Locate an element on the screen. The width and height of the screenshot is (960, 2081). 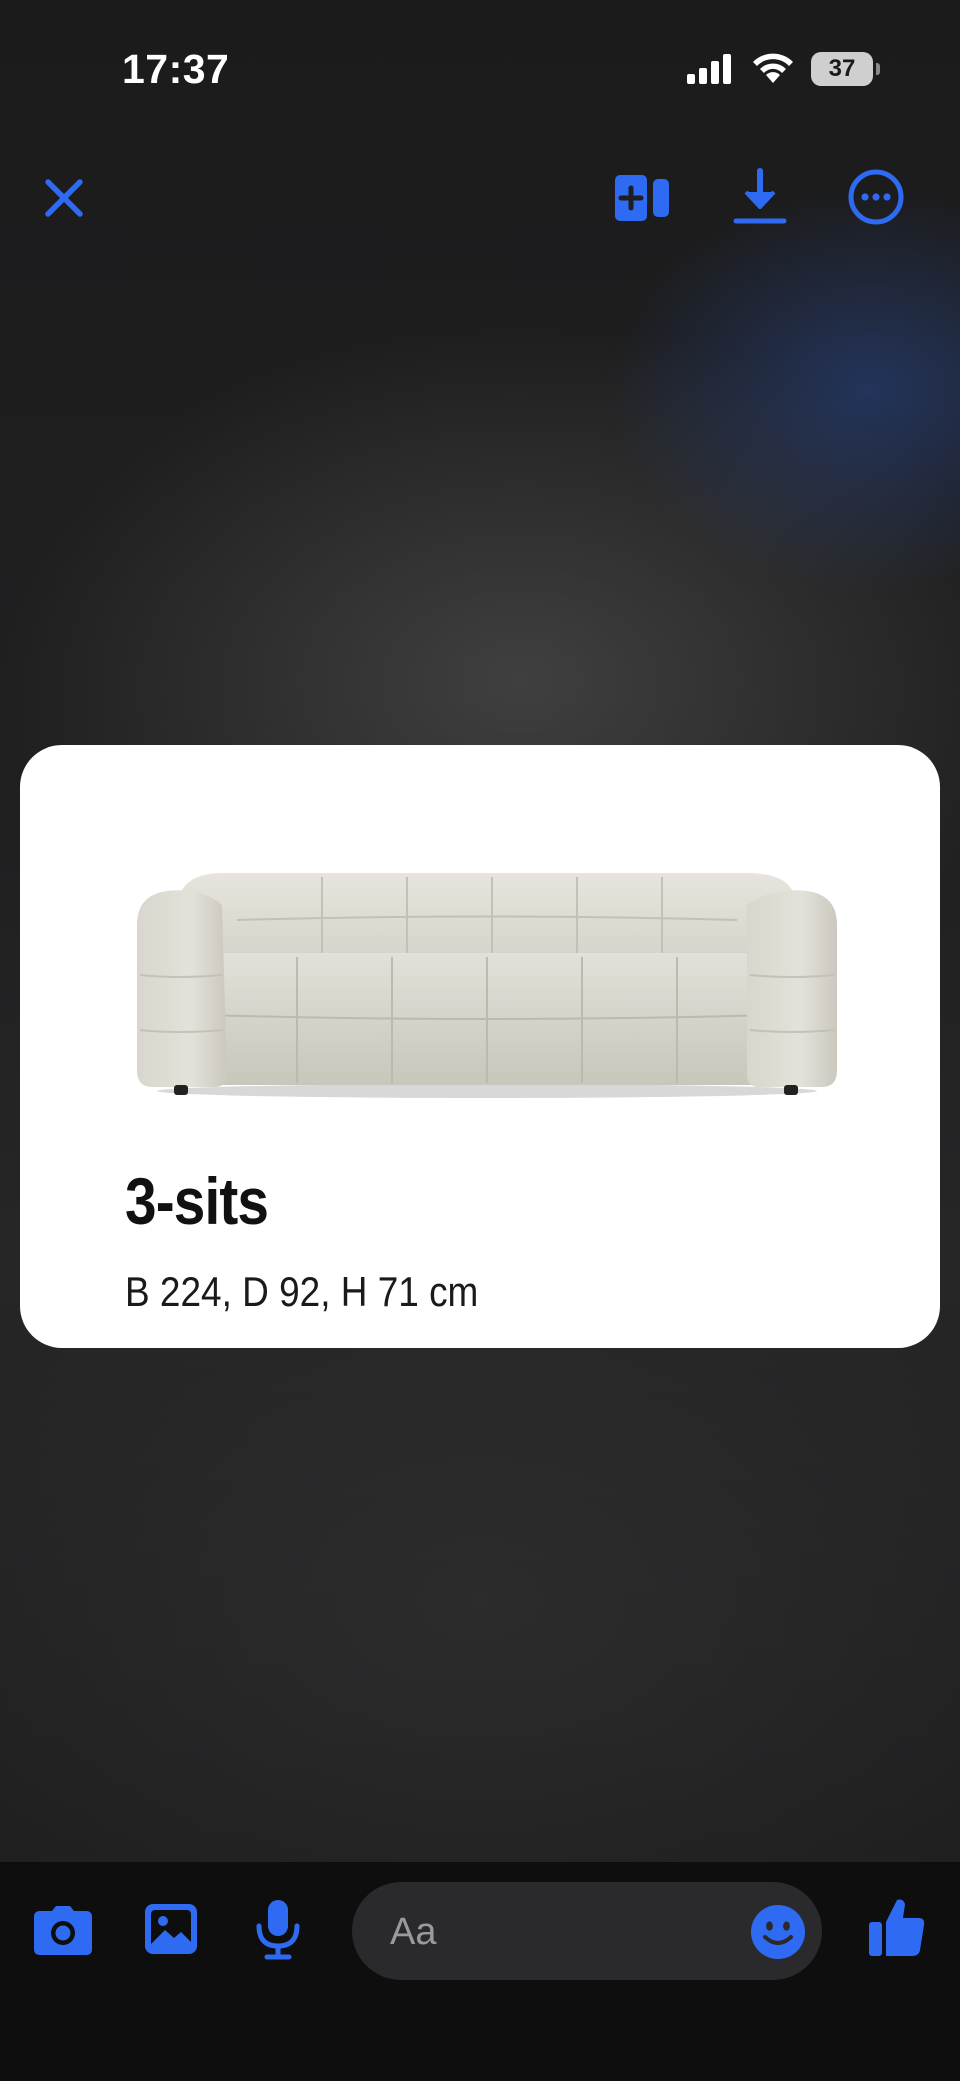
product-title: 3-sits is located at coordinates (197, 1201).